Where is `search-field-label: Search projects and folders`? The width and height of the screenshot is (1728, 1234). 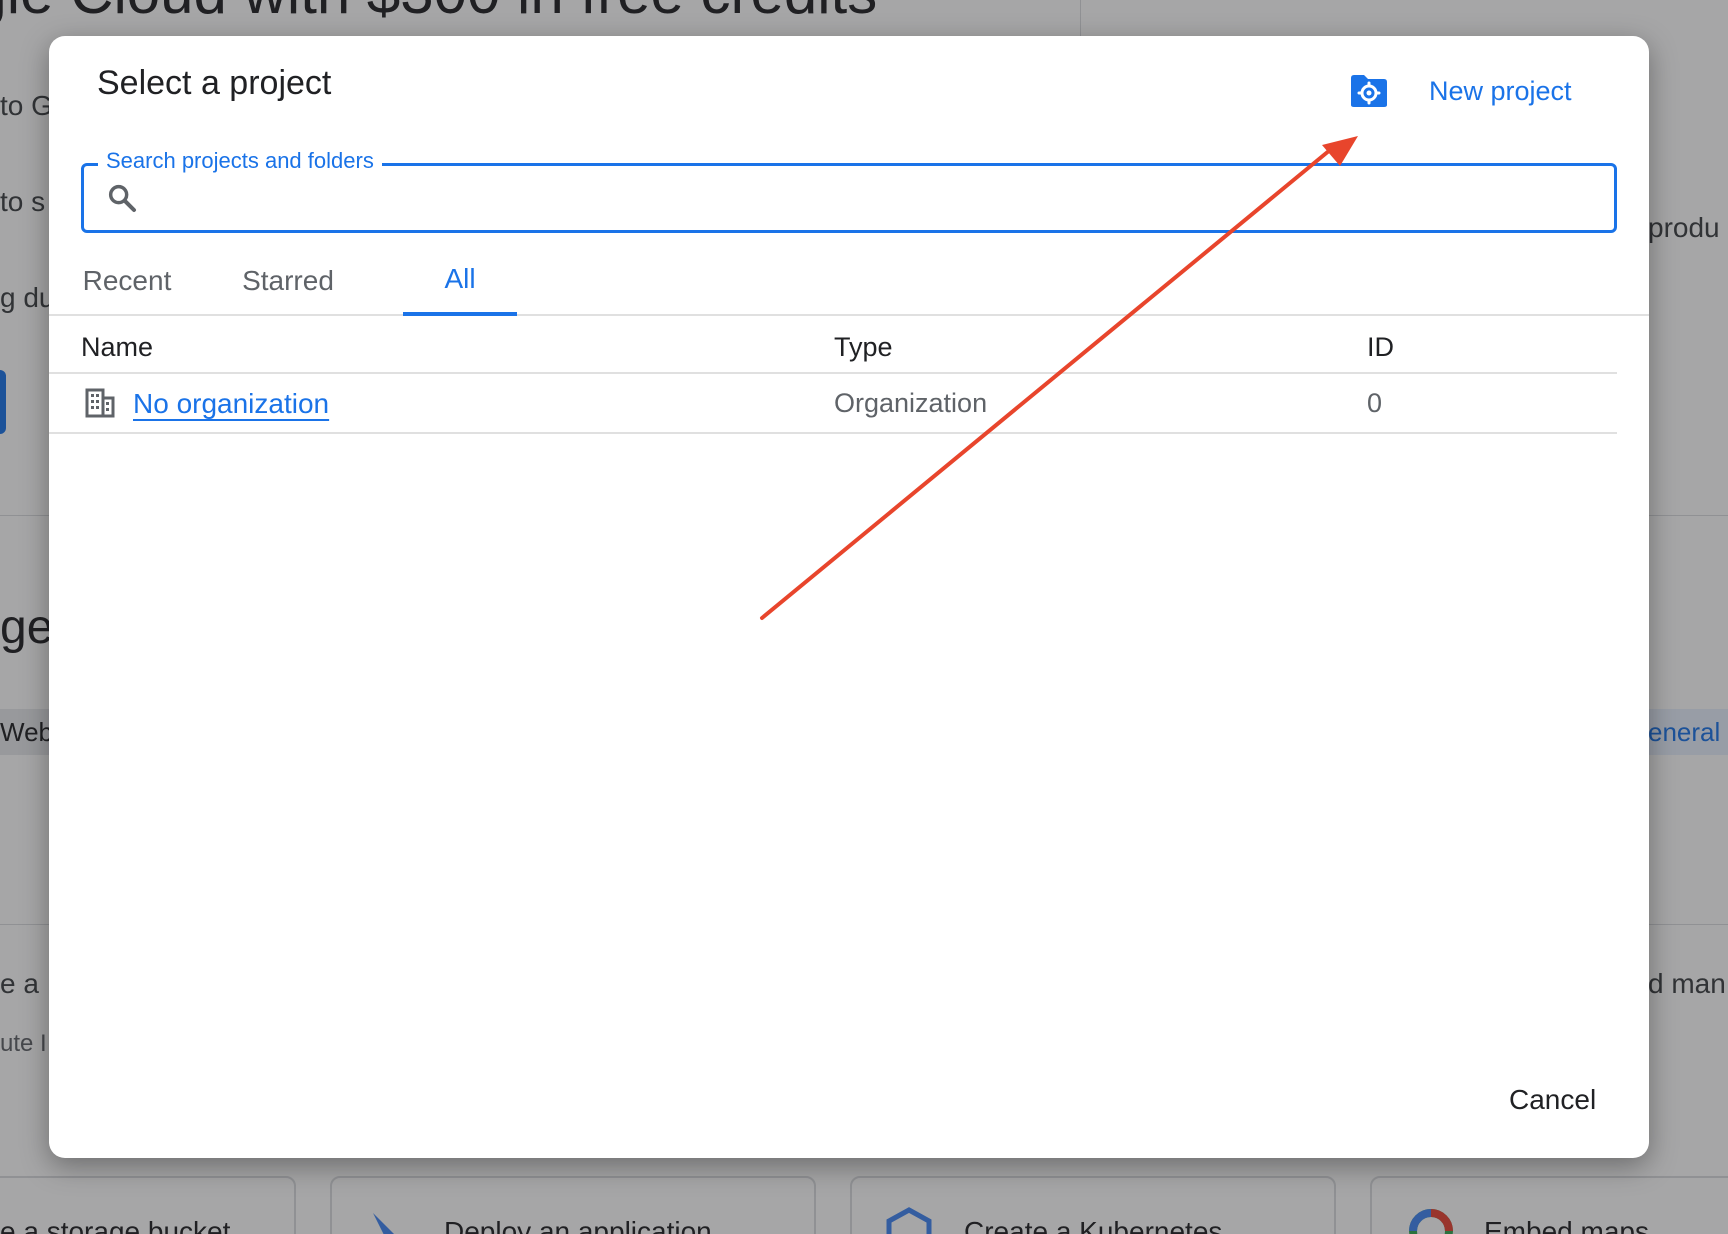
search-field-label: Search projects and folders is located at coordinates (240, 161).